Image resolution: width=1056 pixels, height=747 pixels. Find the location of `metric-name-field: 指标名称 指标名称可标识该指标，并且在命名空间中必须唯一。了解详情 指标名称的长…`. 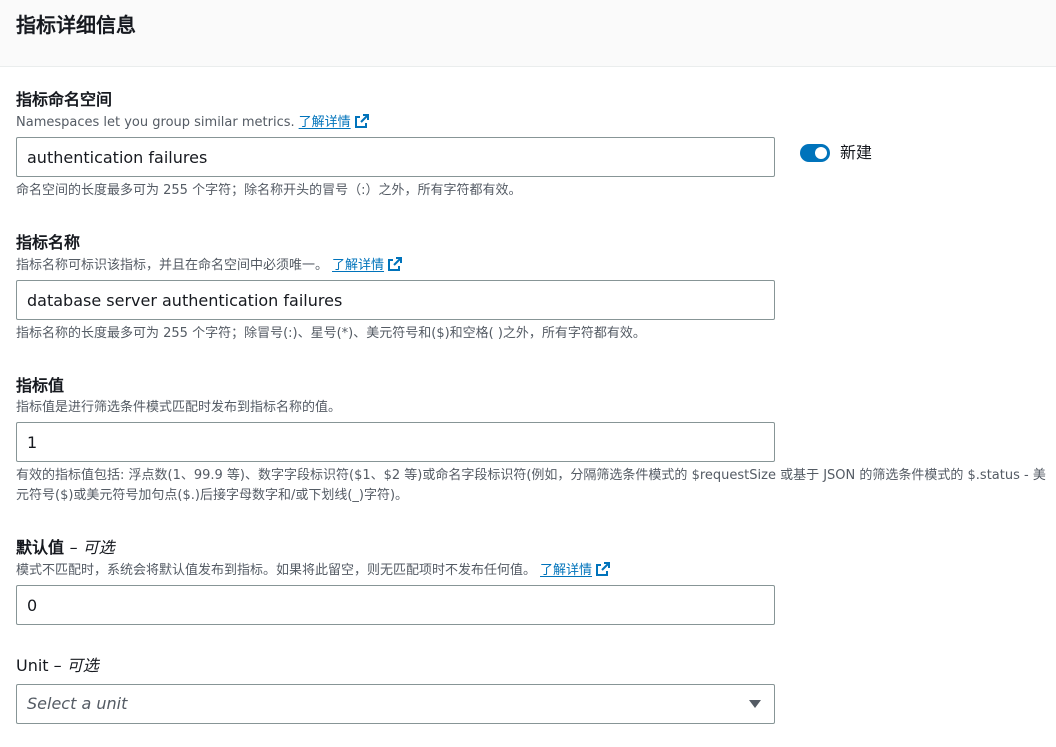

metric-name-field: 指标名称 指标名称可标识该指标，并且在命名空间中必须唯一。了解详情 指标名称的长… is located at coordinates (531, 288).